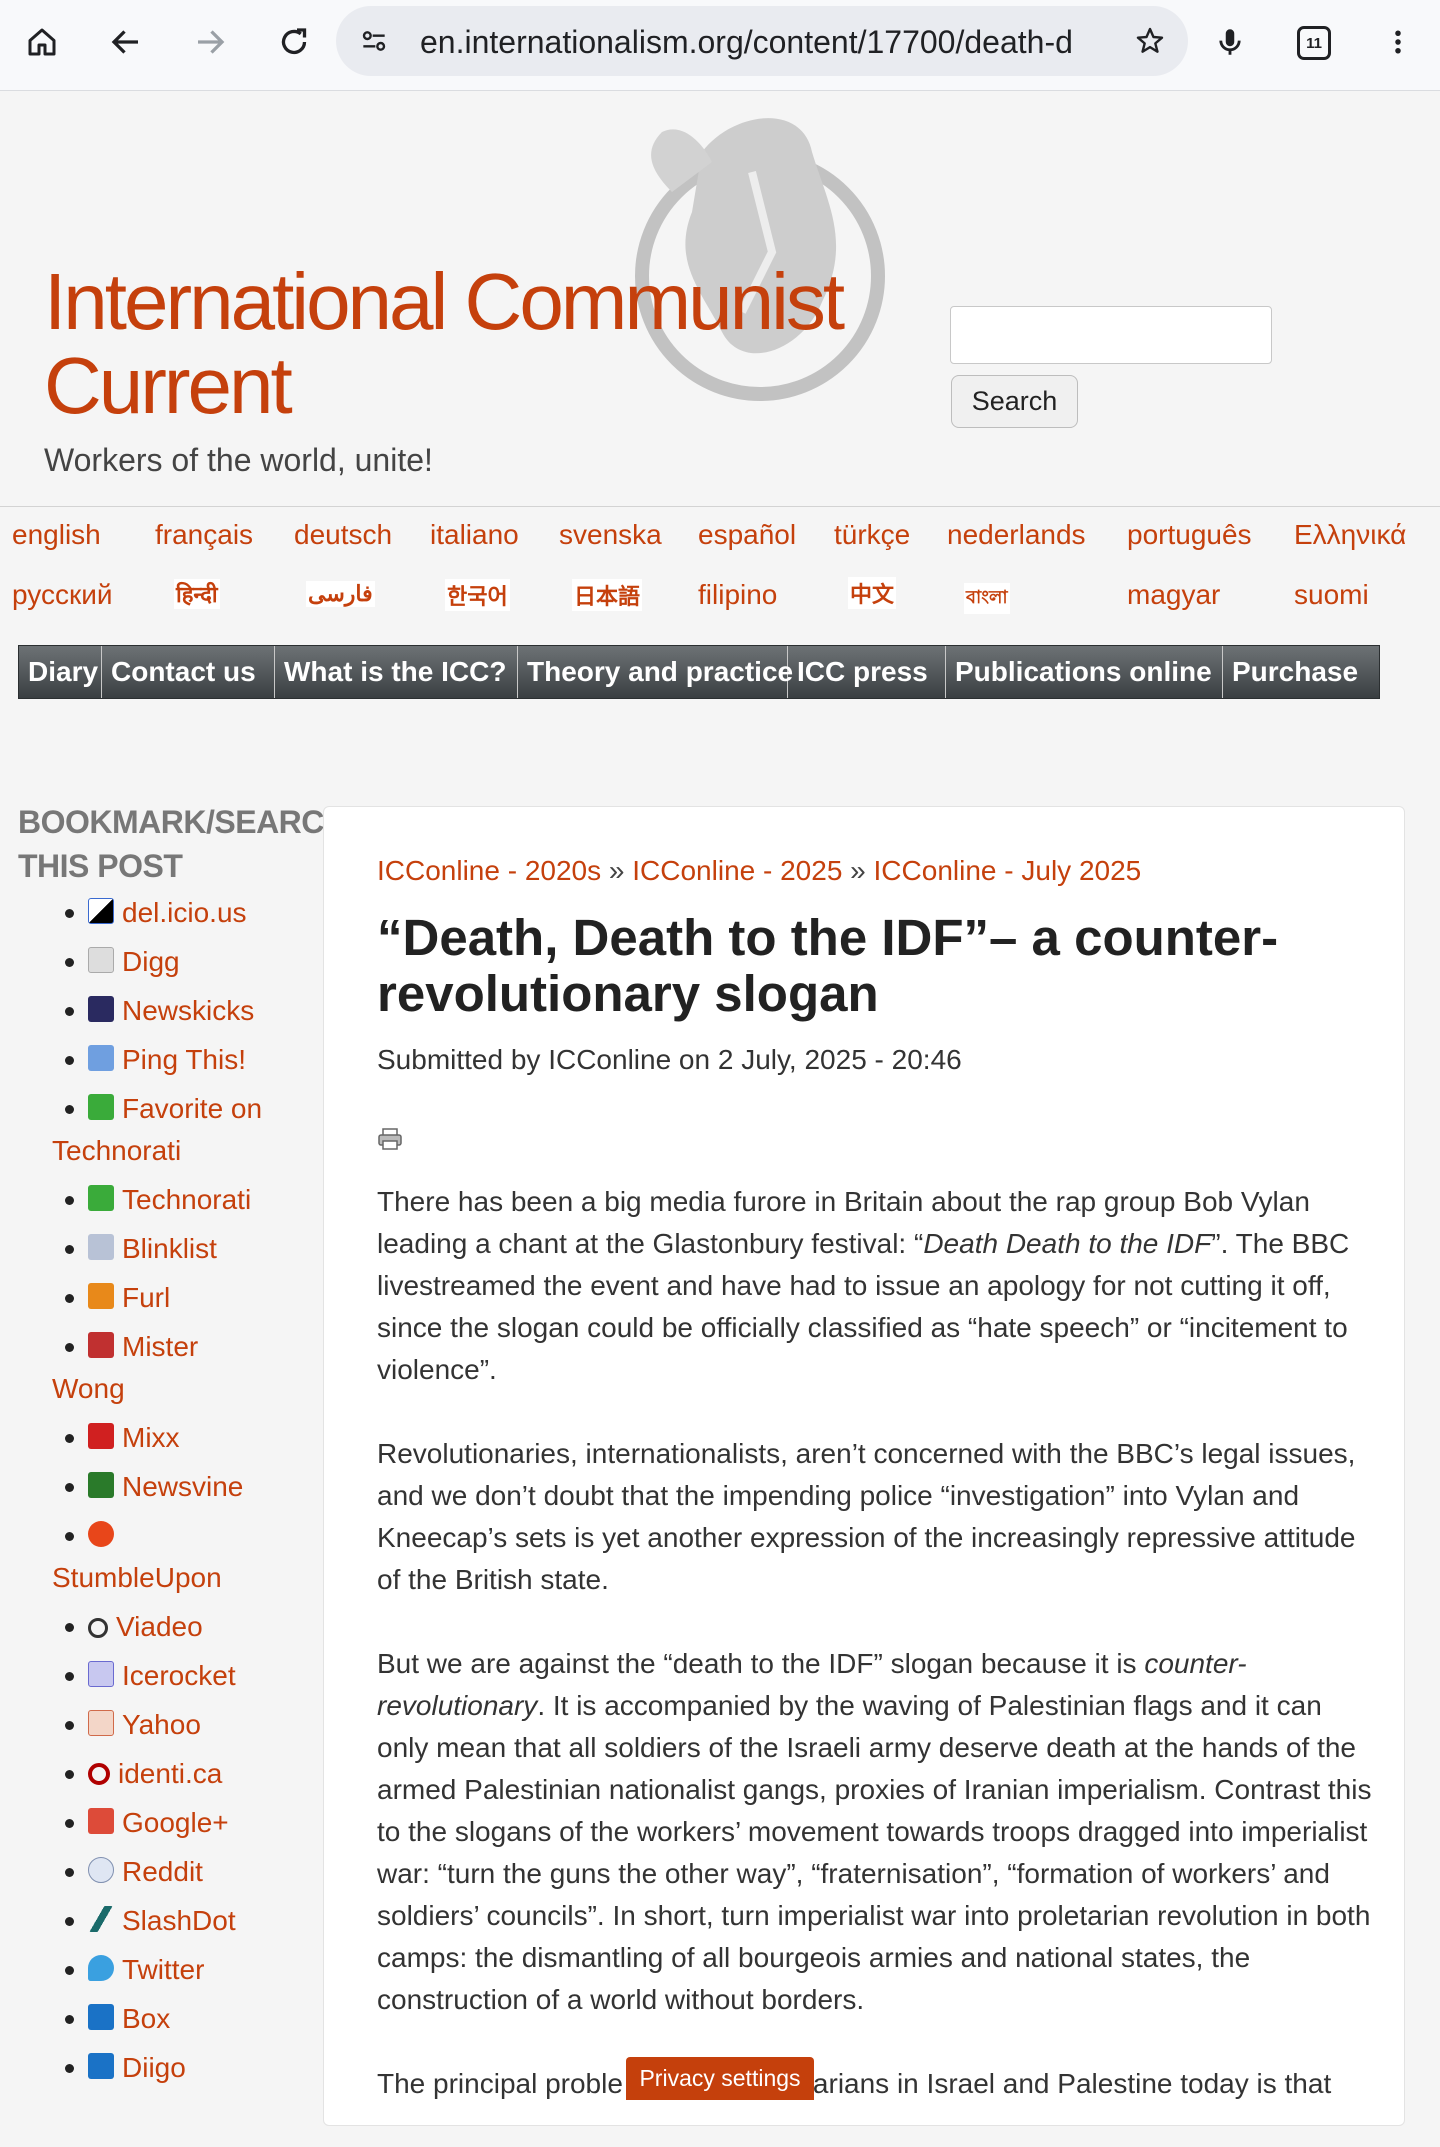 The image size is (1440, 2147). I want to click on bookmark-link: SlashDot, so click(179, 1920).